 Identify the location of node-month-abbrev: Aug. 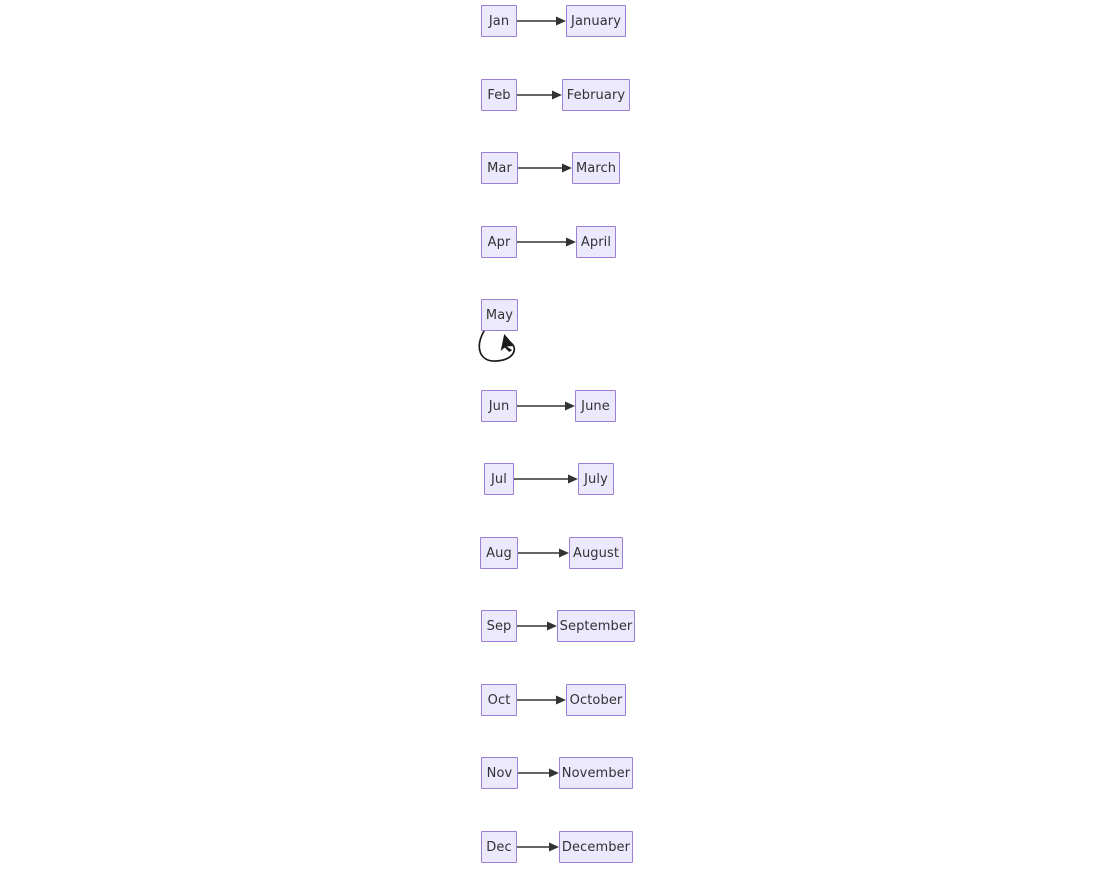
(499, 553).